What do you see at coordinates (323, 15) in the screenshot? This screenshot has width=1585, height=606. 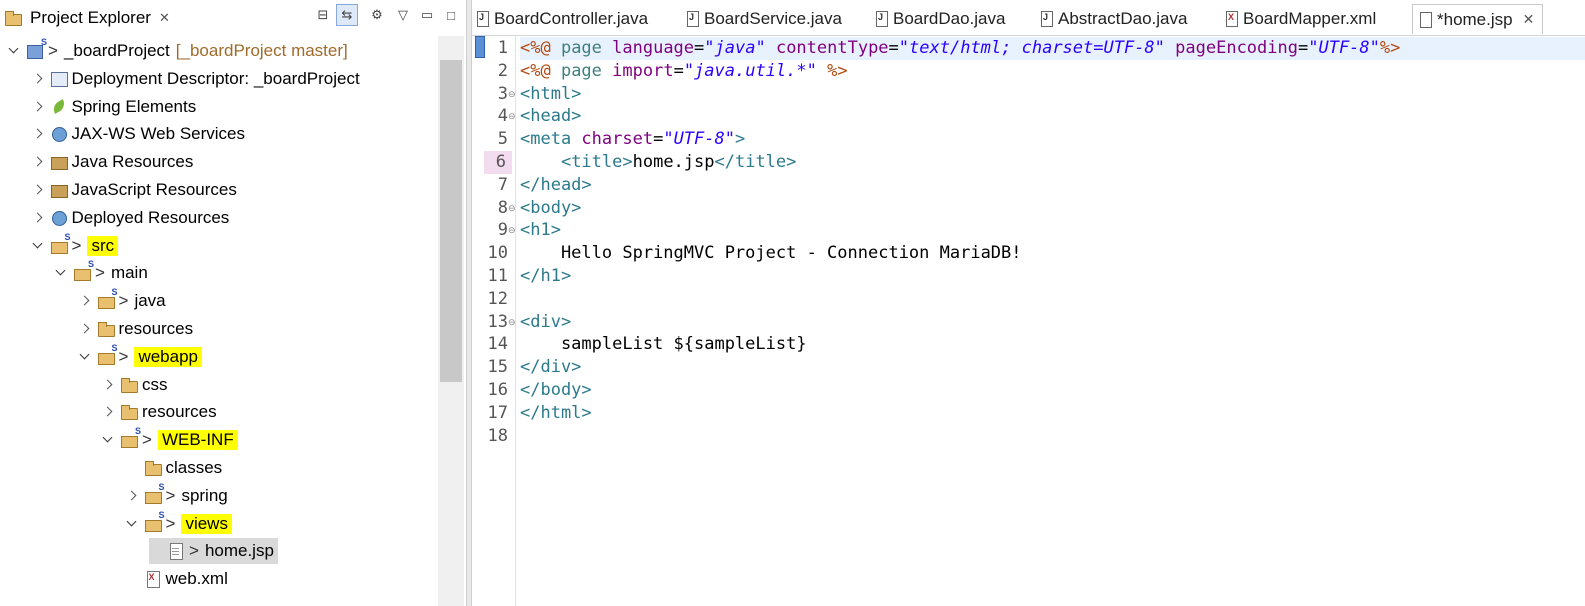 I see `collapse-all-icon: ⊟` at bounding box center [323, 15].